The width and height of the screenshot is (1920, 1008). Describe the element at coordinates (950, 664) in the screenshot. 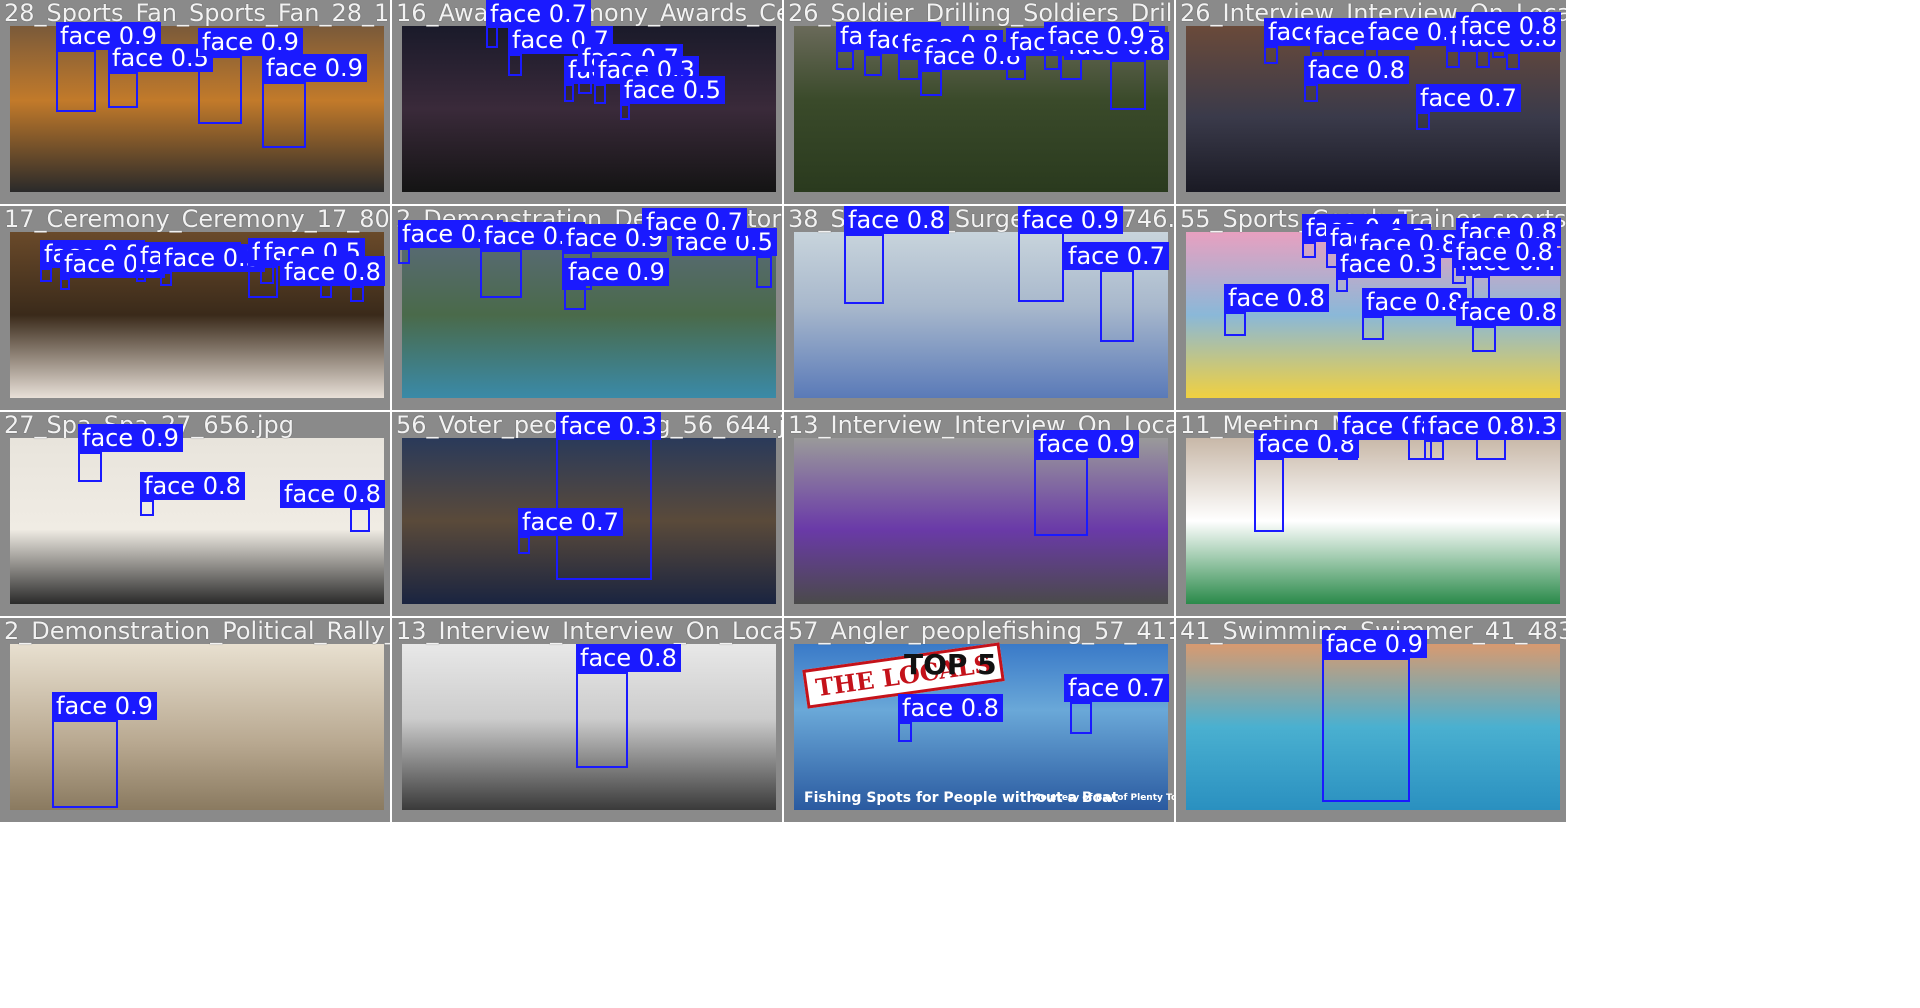

I see `top5-badge: TOP 5` at that location.